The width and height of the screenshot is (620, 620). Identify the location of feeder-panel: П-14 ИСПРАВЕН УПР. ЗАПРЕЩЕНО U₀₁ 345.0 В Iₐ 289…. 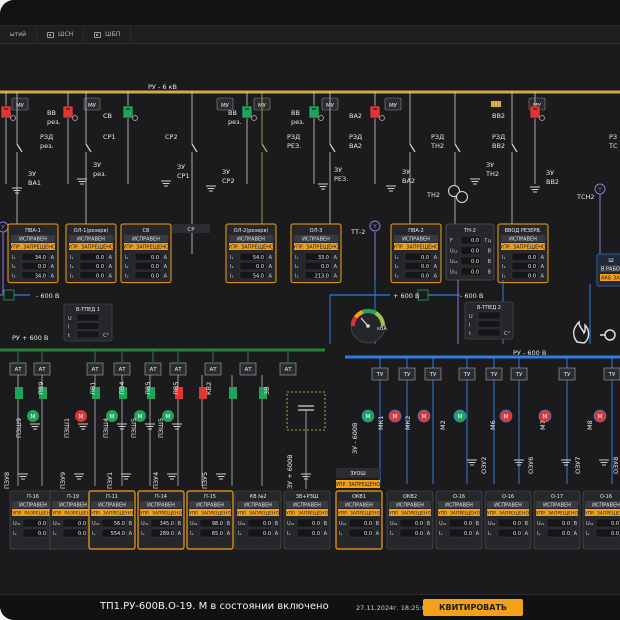
(161, 520).